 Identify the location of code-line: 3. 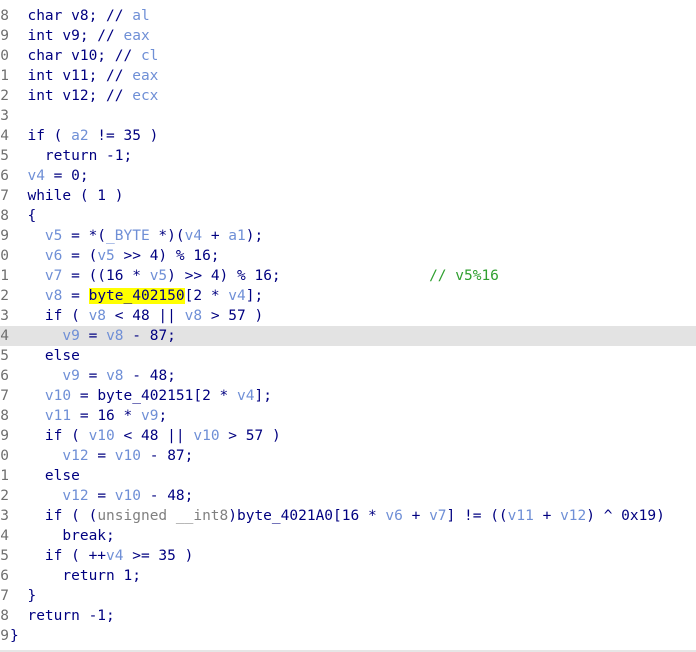
(348, 116).